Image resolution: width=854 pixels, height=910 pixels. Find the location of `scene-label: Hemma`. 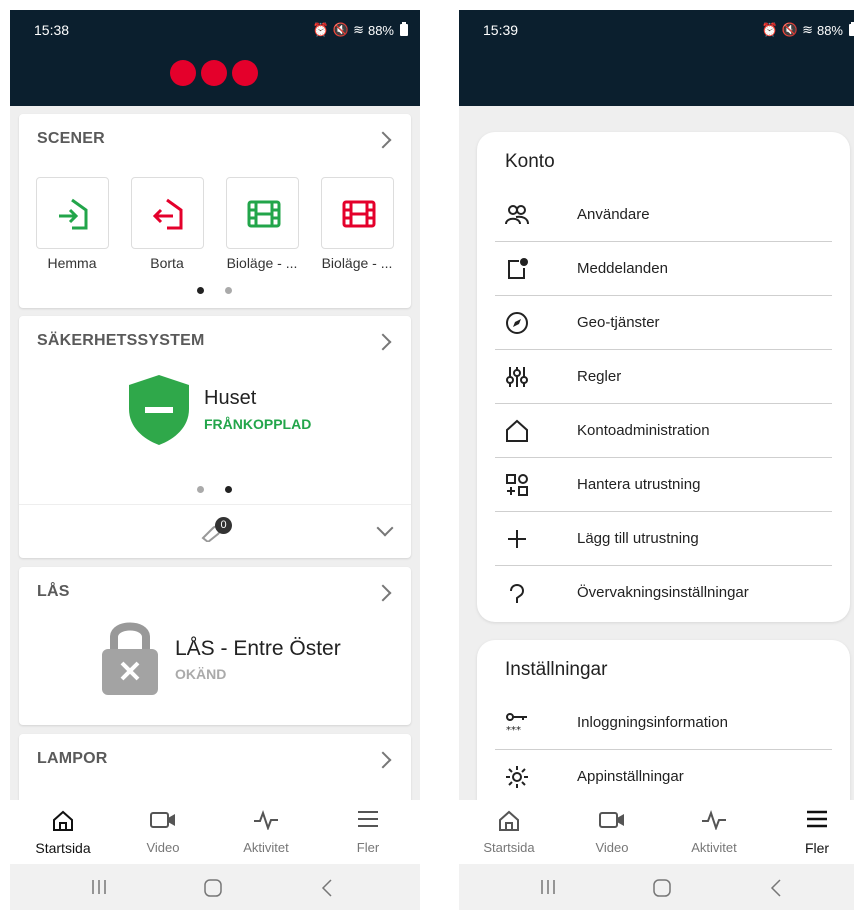

scene-label: Hemma is located at coordinates (72, 263).